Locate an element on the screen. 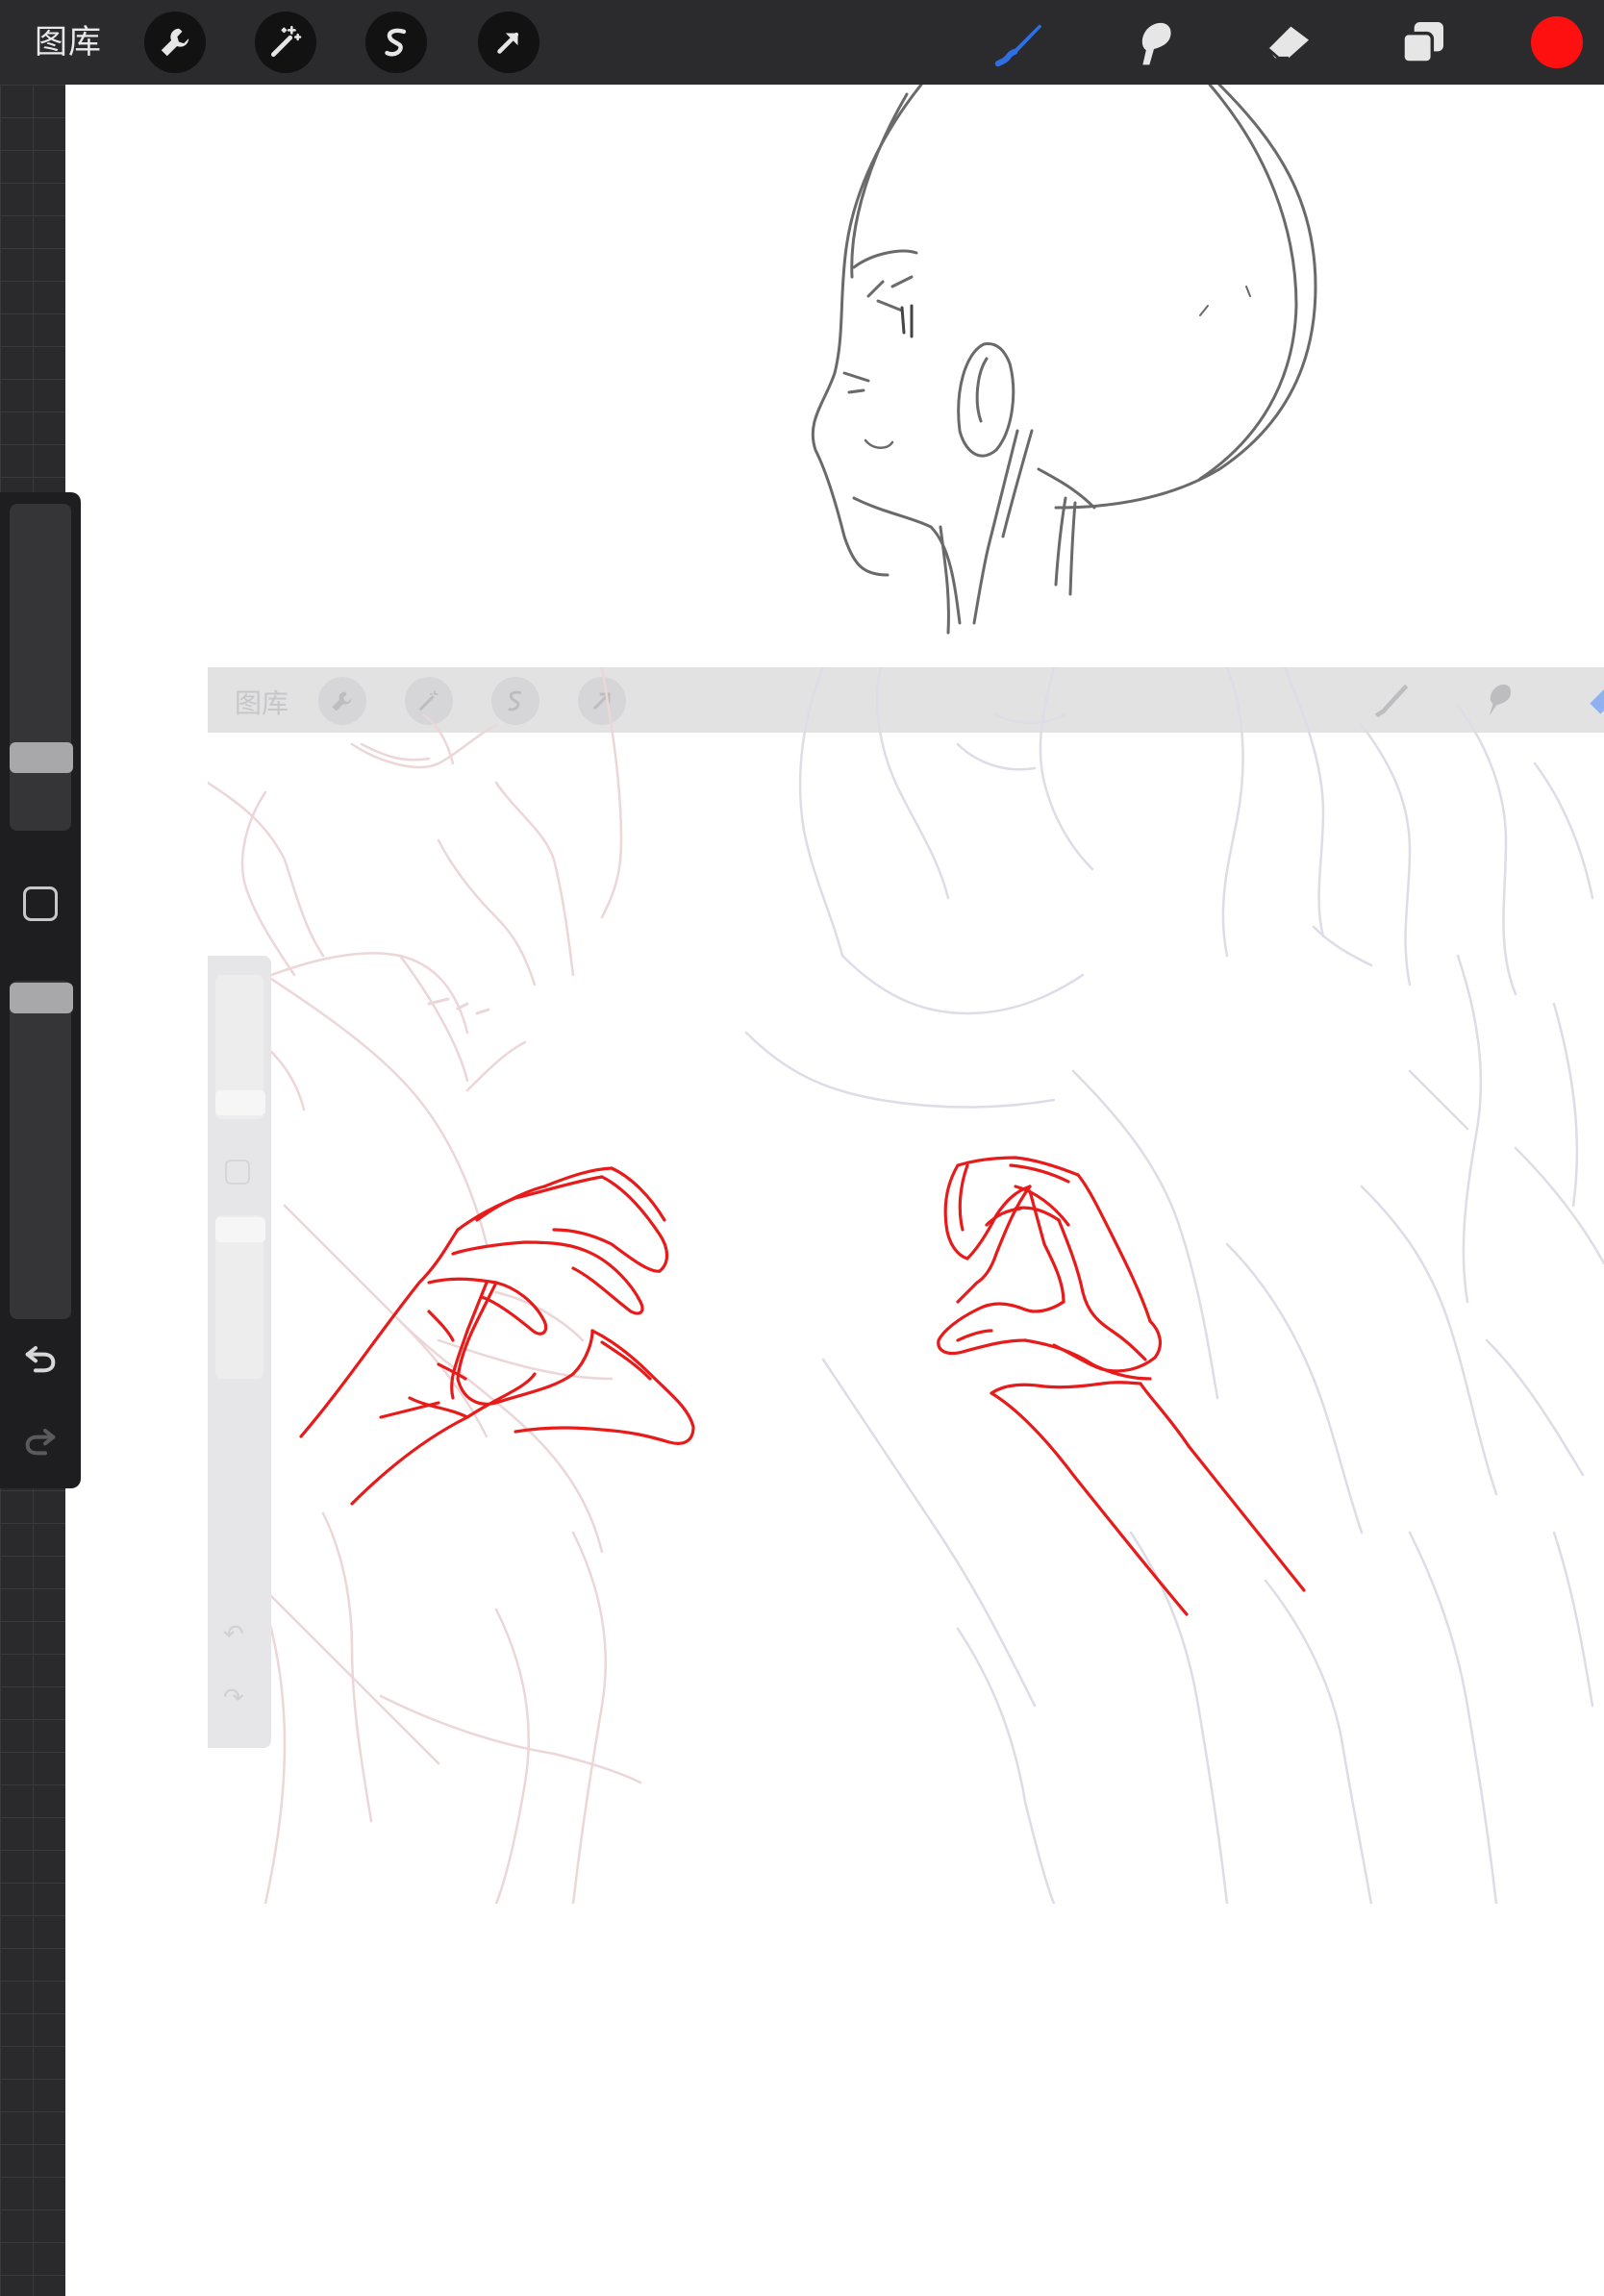  eraser-tool-button is located at coordinates (1288, 42).